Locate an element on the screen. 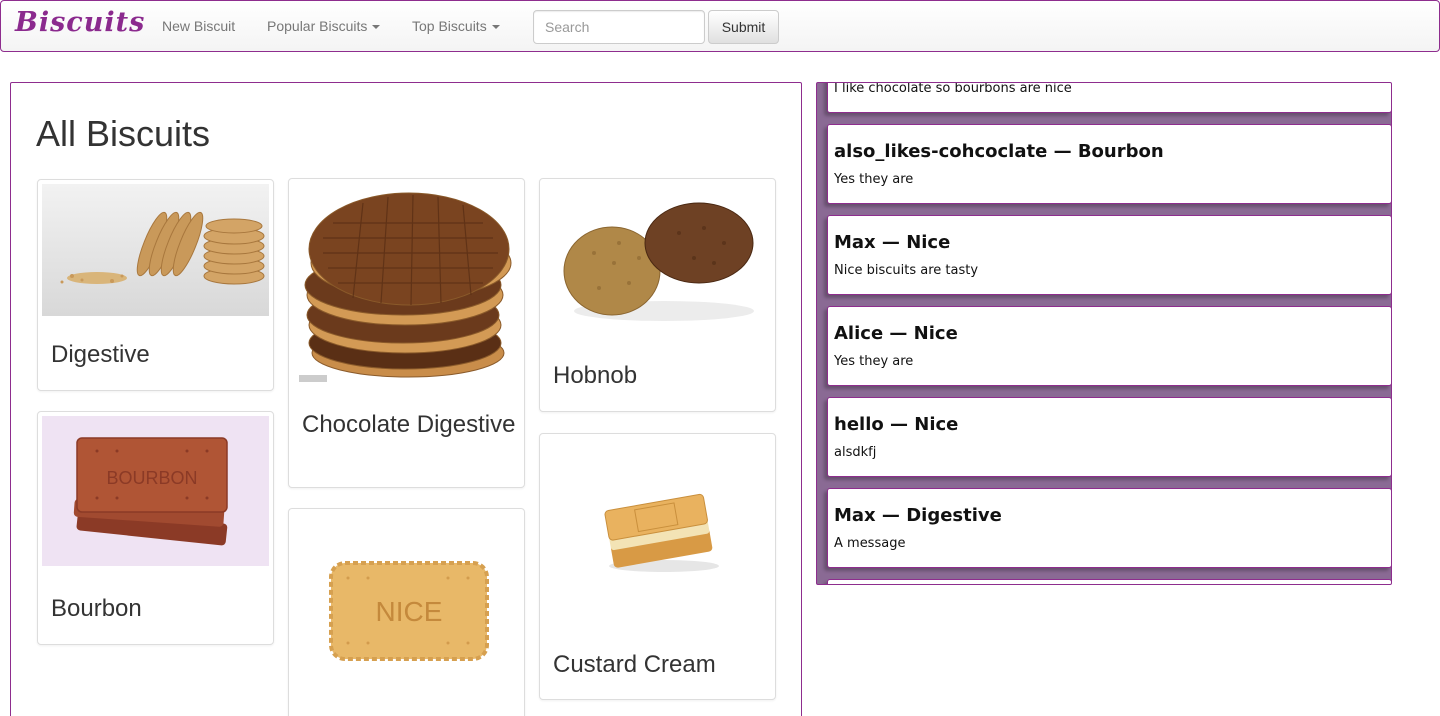 The image size is (1440, 716). message-card: hello — Nice alsdkfj is located at coordinates (1109, 437).